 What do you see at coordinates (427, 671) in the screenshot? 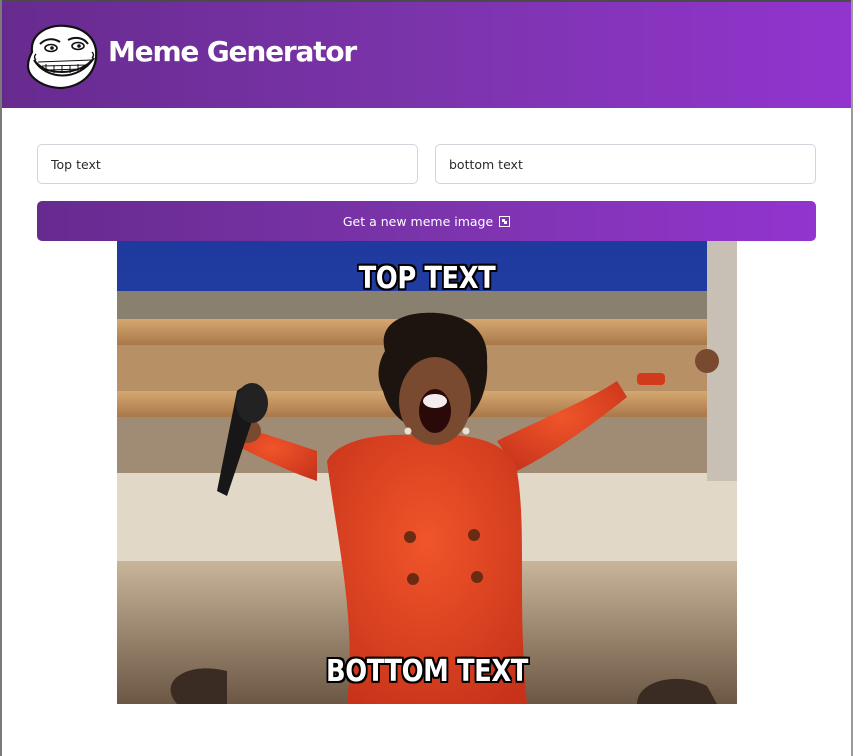
I see `meme-bottom-text: Bottom text` at bounding box center [427, 671].